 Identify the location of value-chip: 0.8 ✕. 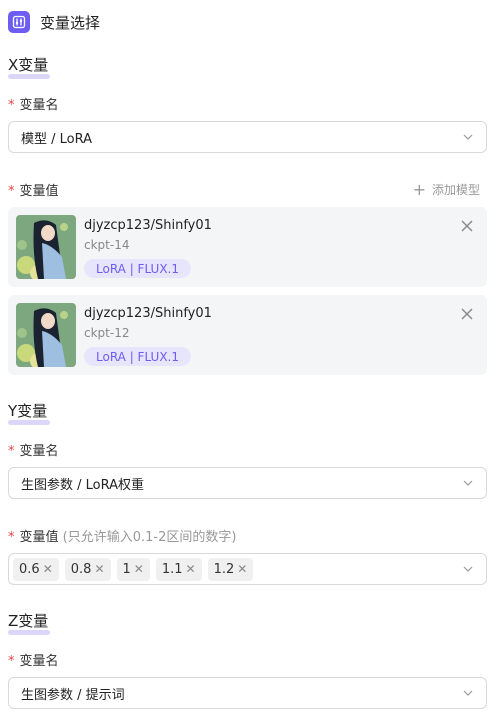
(87, 569).